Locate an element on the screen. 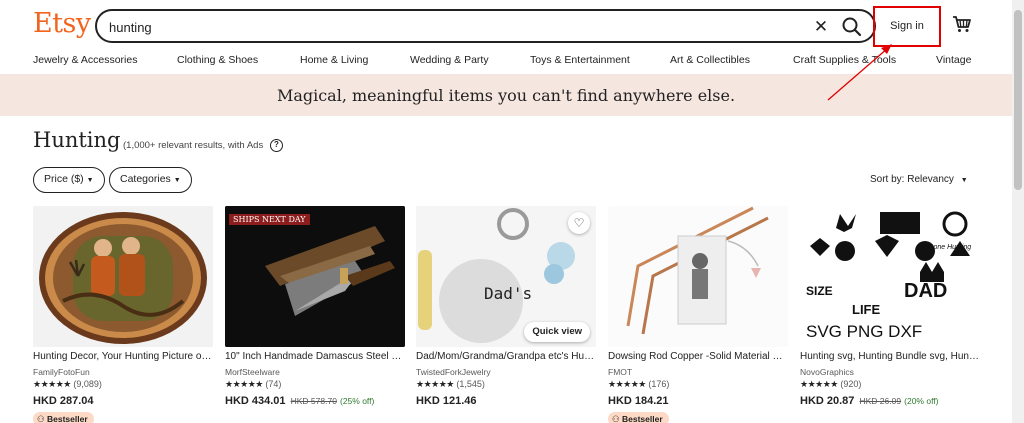 The height and width of the screenshot is (423, 1024). price-filter-label: Price ($) is located at coordinates (64, 179).